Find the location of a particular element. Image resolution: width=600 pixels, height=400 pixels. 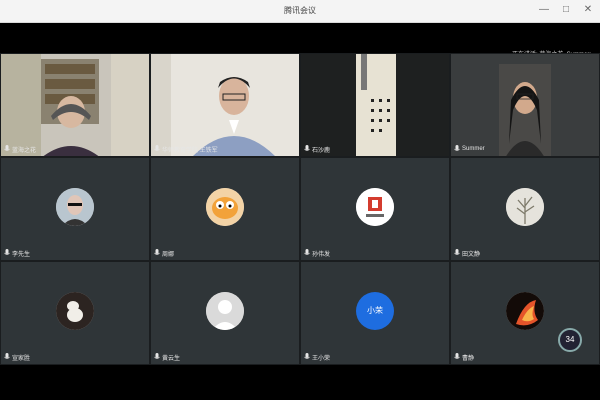

minimize-button: — is located at coordinates (544, 10).